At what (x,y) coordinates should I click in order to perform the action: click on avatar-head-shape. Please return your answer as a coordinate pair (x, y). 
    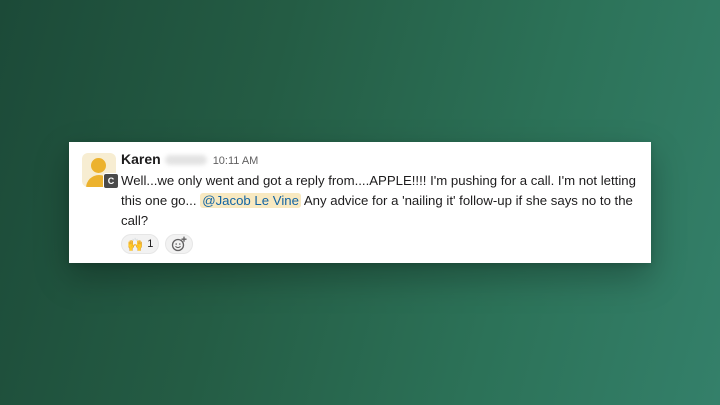
    Looking at the image, I should click on (98, 165).